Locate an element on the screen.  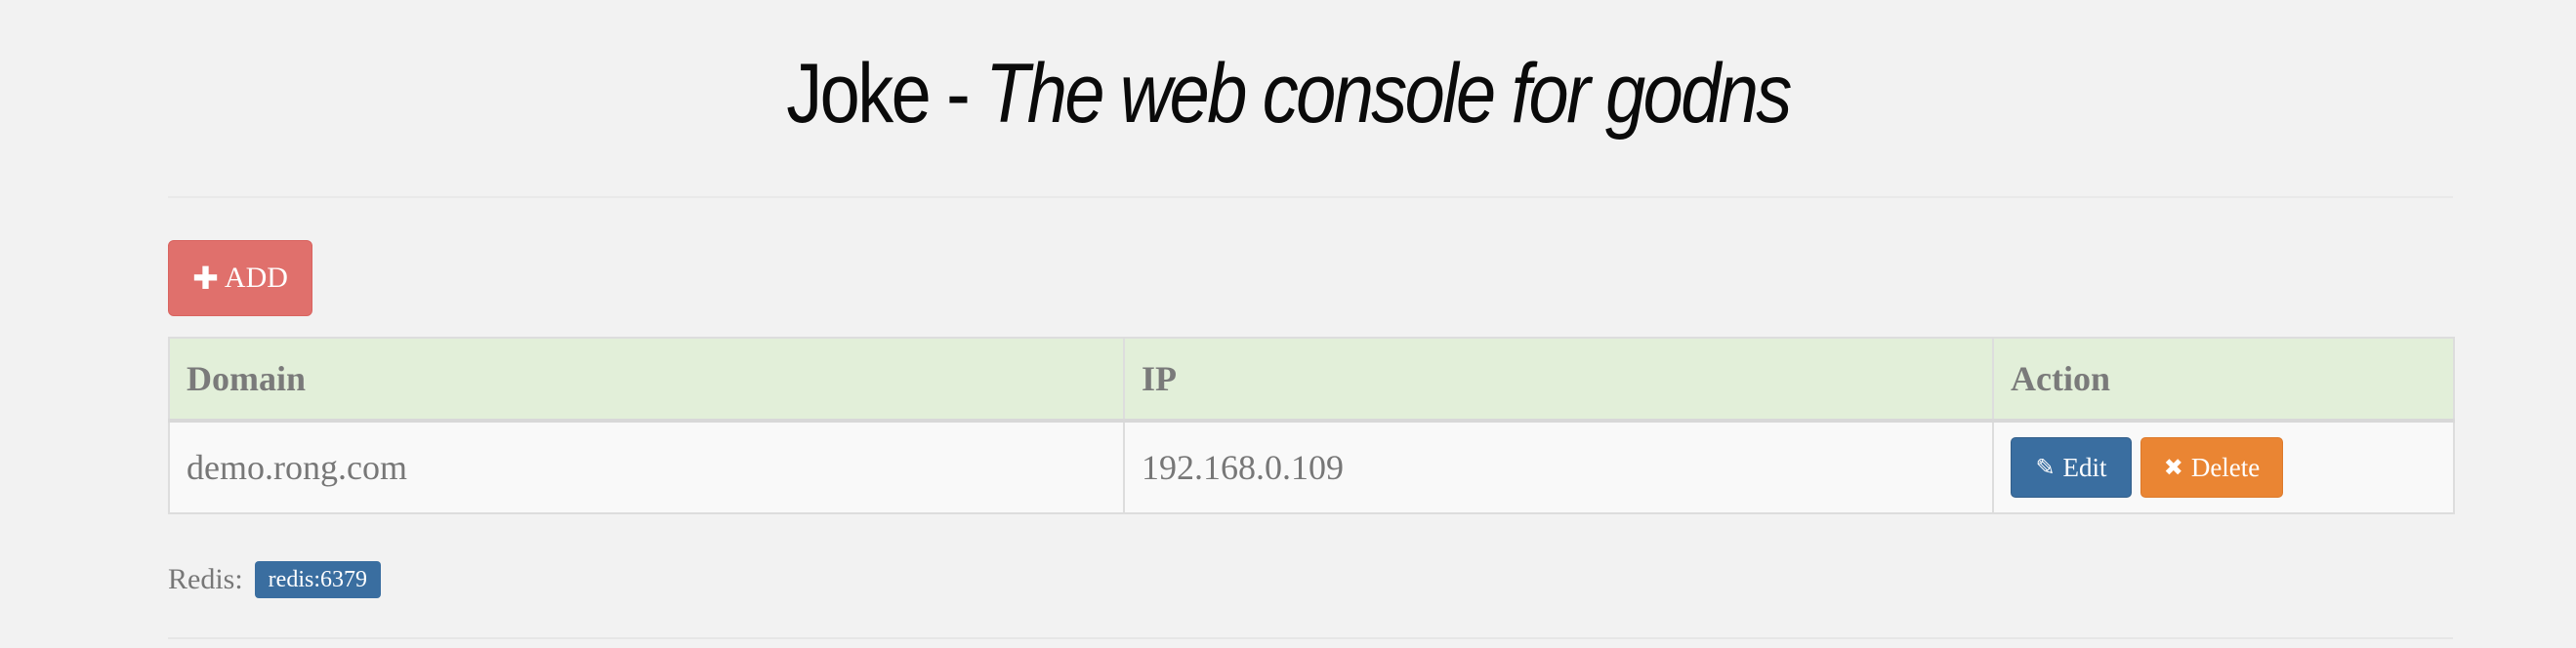
redis-status: Redis: redis:6379 is located at coordinates (274, 579).